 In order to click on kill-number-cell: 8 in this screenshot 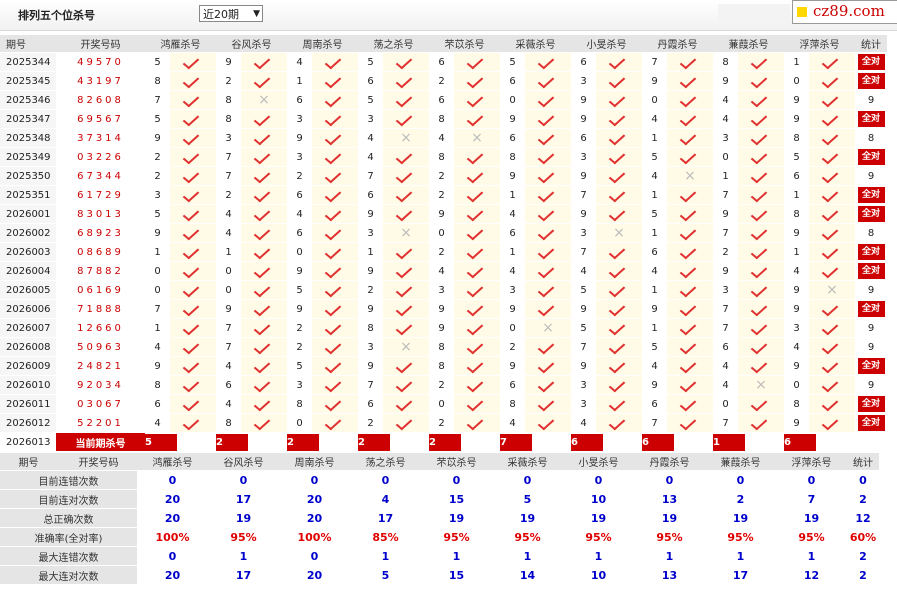, I will do `click(512, 157)`.